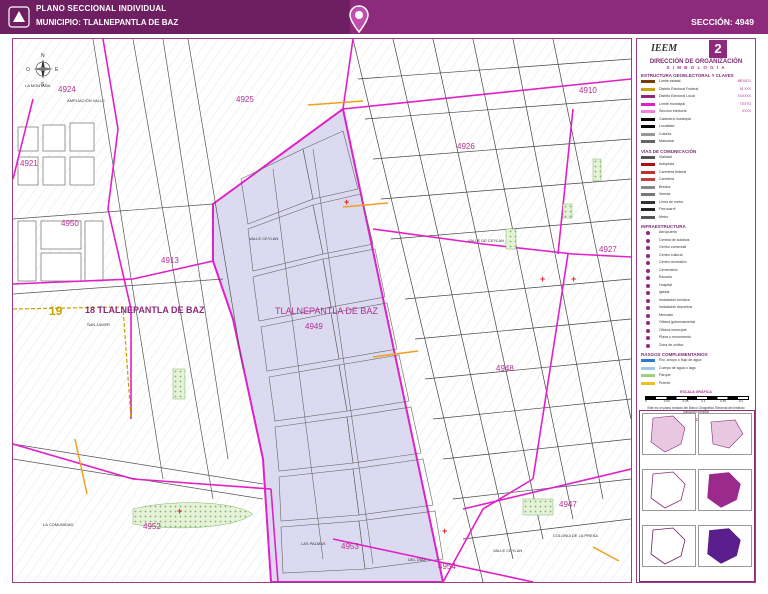  What do you see at coordinates (696, 286) in the screenshot?
I see `legend-row: Hospital` at bounding box center [696, 286].